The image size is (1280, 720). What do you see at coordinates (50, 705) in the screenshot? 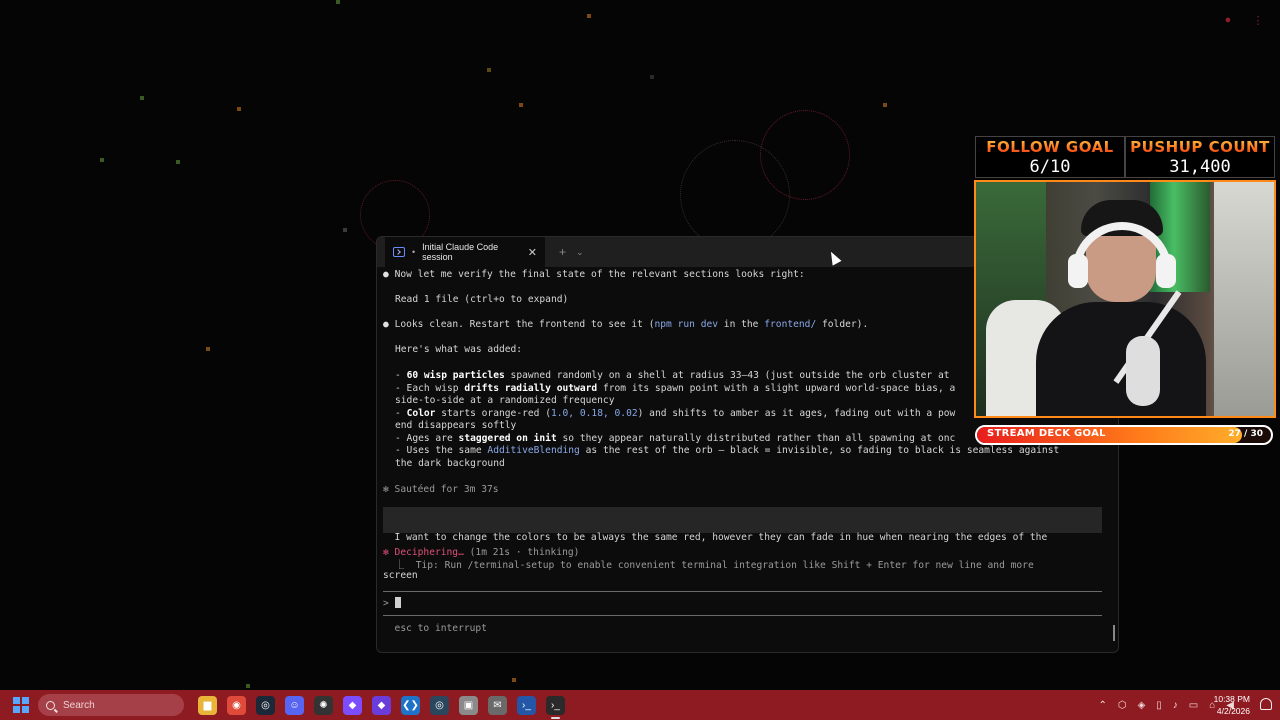
I see `search-icon` at bounding box center [50, 705].